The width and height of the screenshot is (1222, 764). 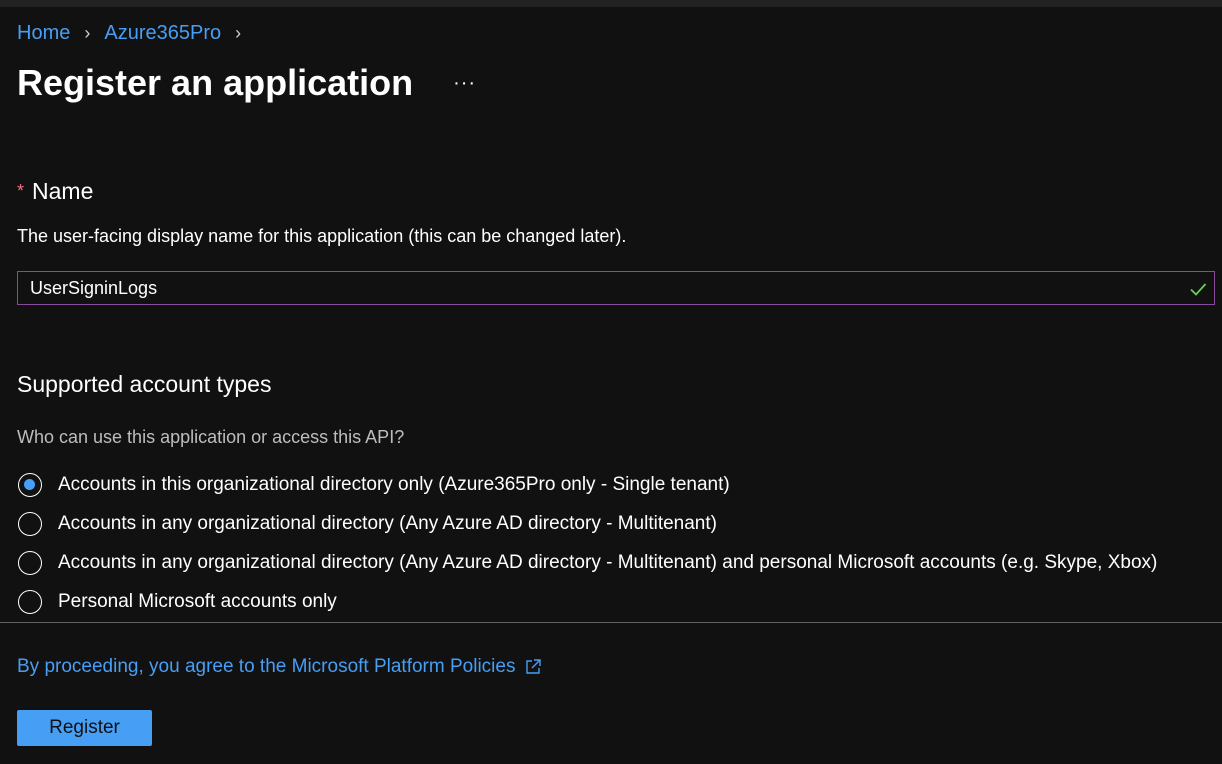 I want to click on required-marker: *, so click(x=21, y=191).